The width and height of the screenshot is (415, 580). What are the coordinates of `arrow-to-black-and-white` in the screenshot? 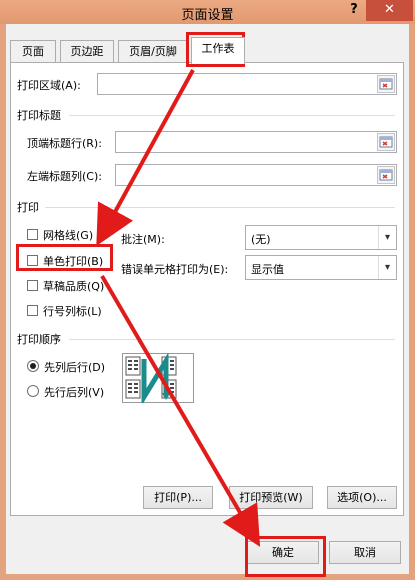 It's located at (145, 158).